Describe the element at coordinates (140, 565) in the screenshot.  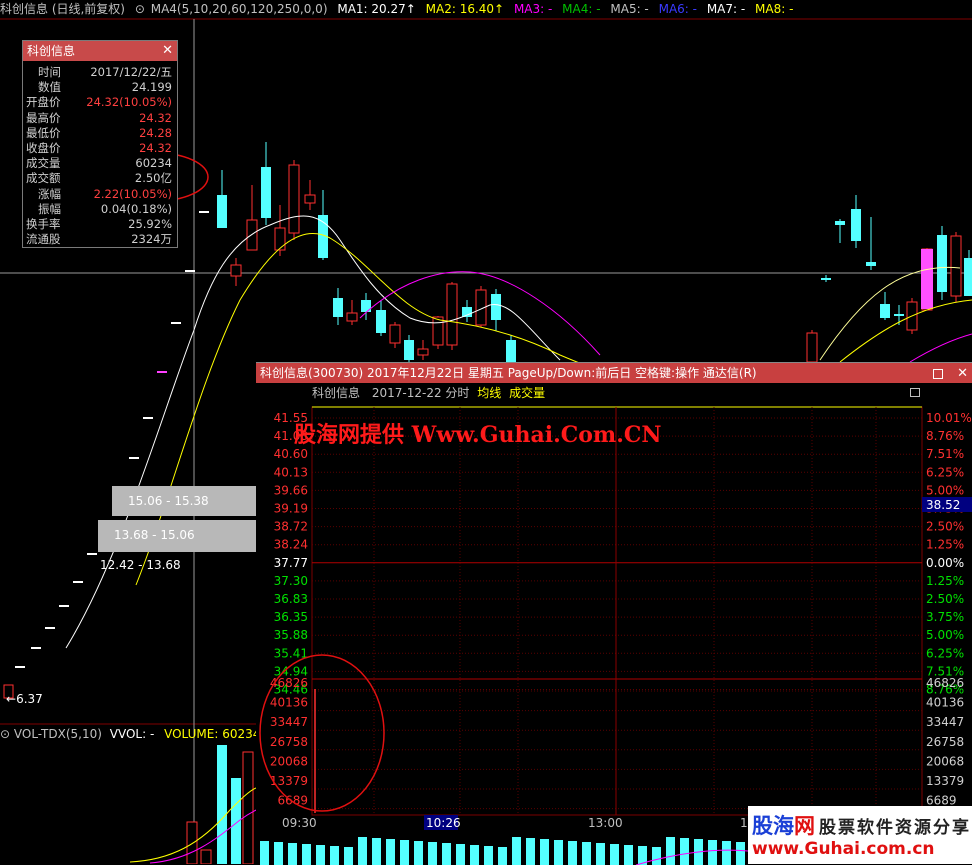
I see `range-label-3: 12.42 - 13.68` at that location.